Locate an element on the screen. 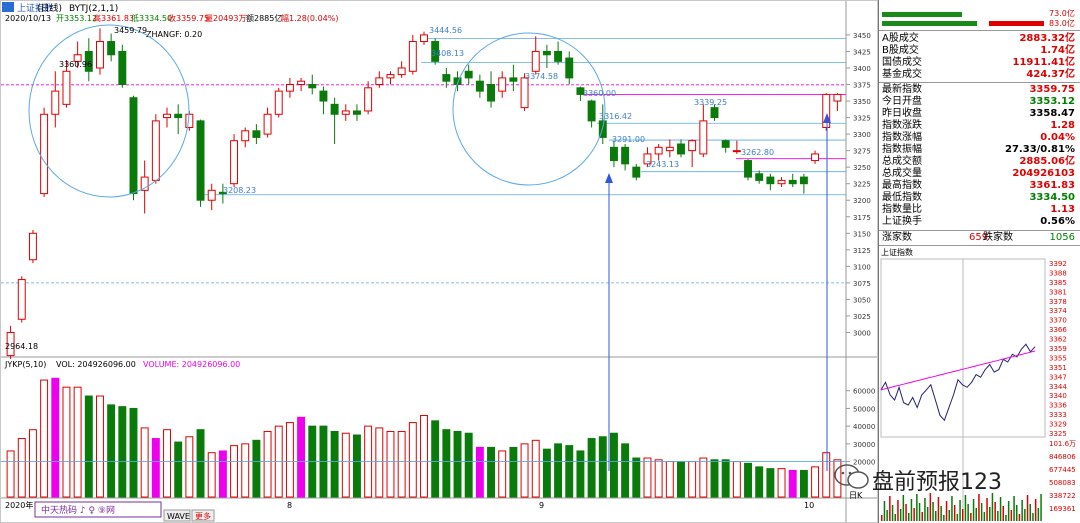 The width and height of the screenshot is (1080, 523). circle-annotation-right is located at coordinates (529, 109).